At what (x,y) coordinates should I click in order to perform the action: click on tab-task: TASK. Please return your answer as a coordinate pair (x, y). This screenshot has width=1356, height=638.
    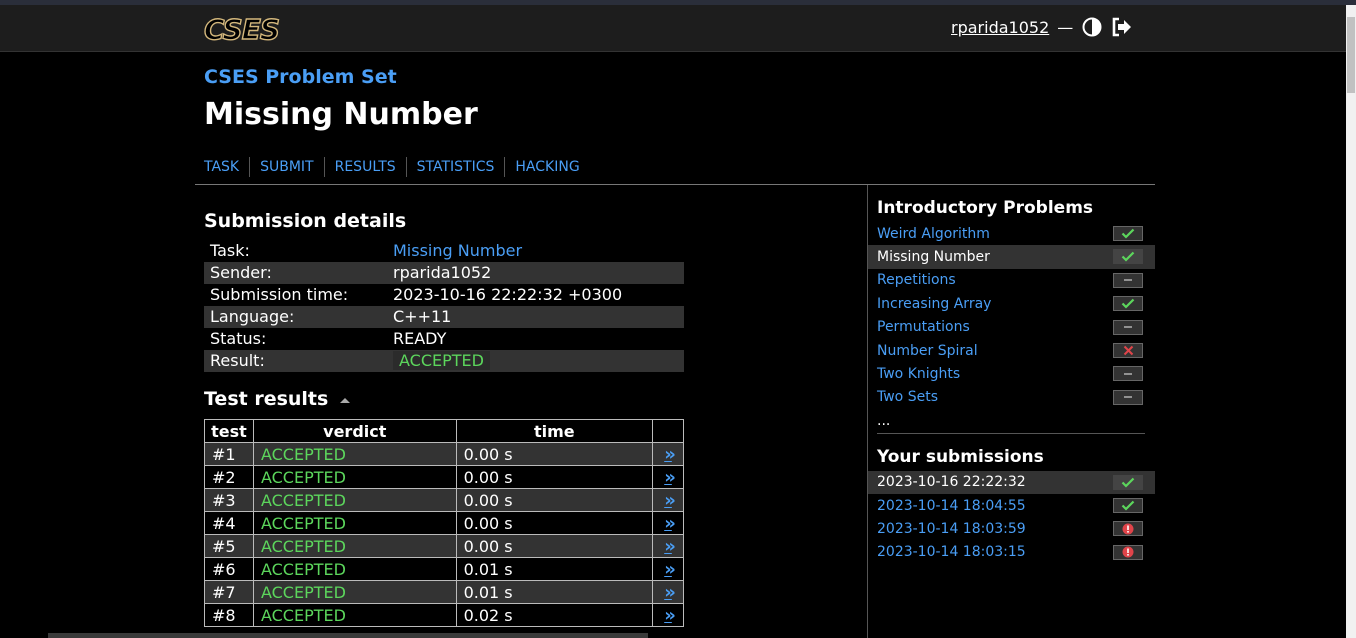
    Looking at the image, I should click on (226, 167).